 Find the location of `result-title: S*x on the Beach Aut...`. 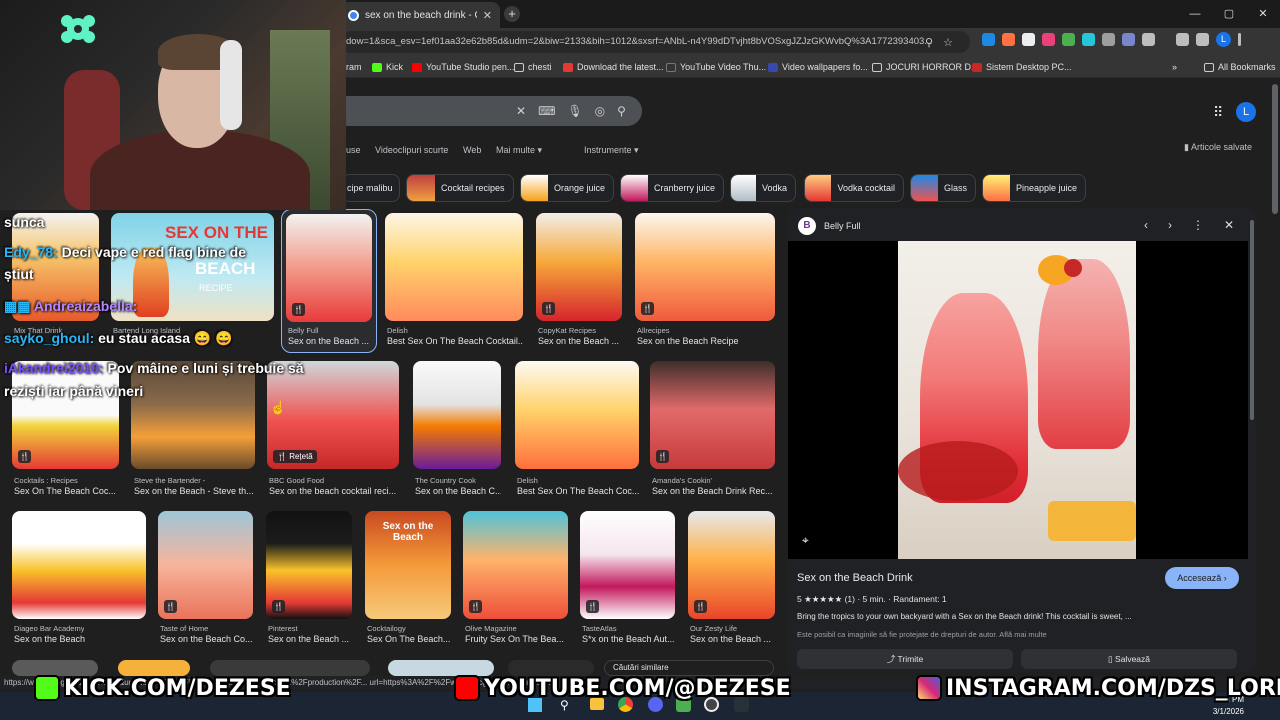

result-title: S*x on the Beach Aut... is located at coordinates (629, 639).